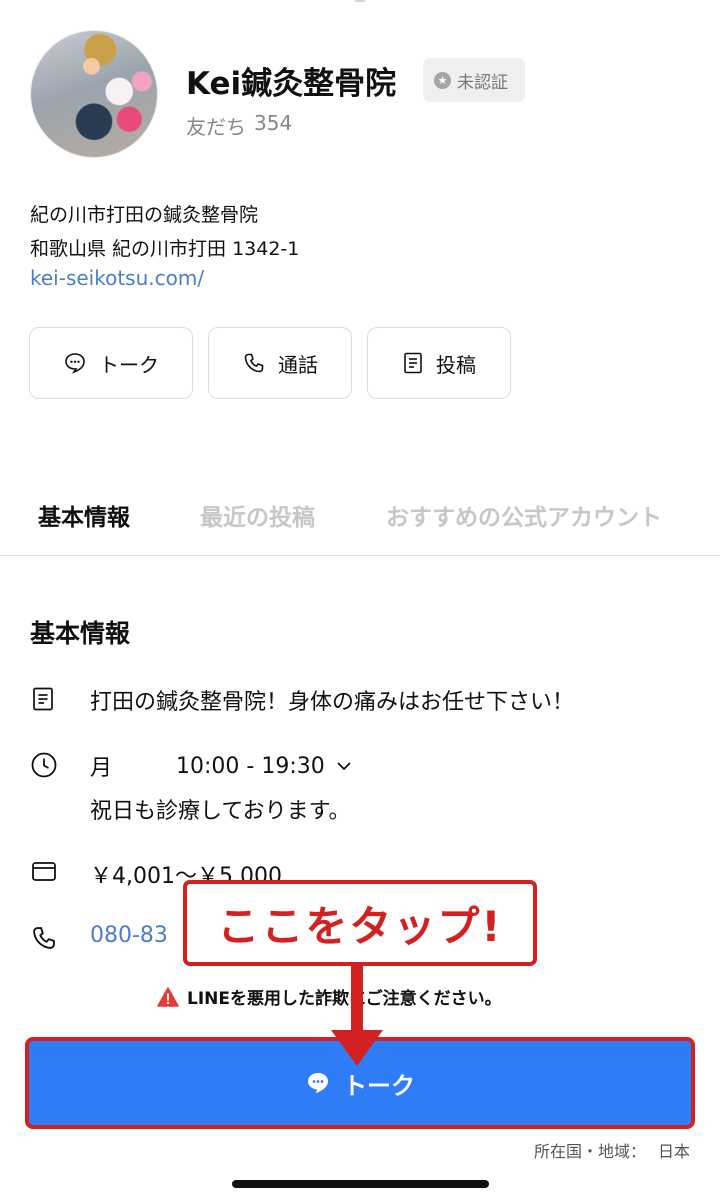  I want to click on warning-text: LINEを悪用した詐欺にご注意ください。, so click(344, 999).